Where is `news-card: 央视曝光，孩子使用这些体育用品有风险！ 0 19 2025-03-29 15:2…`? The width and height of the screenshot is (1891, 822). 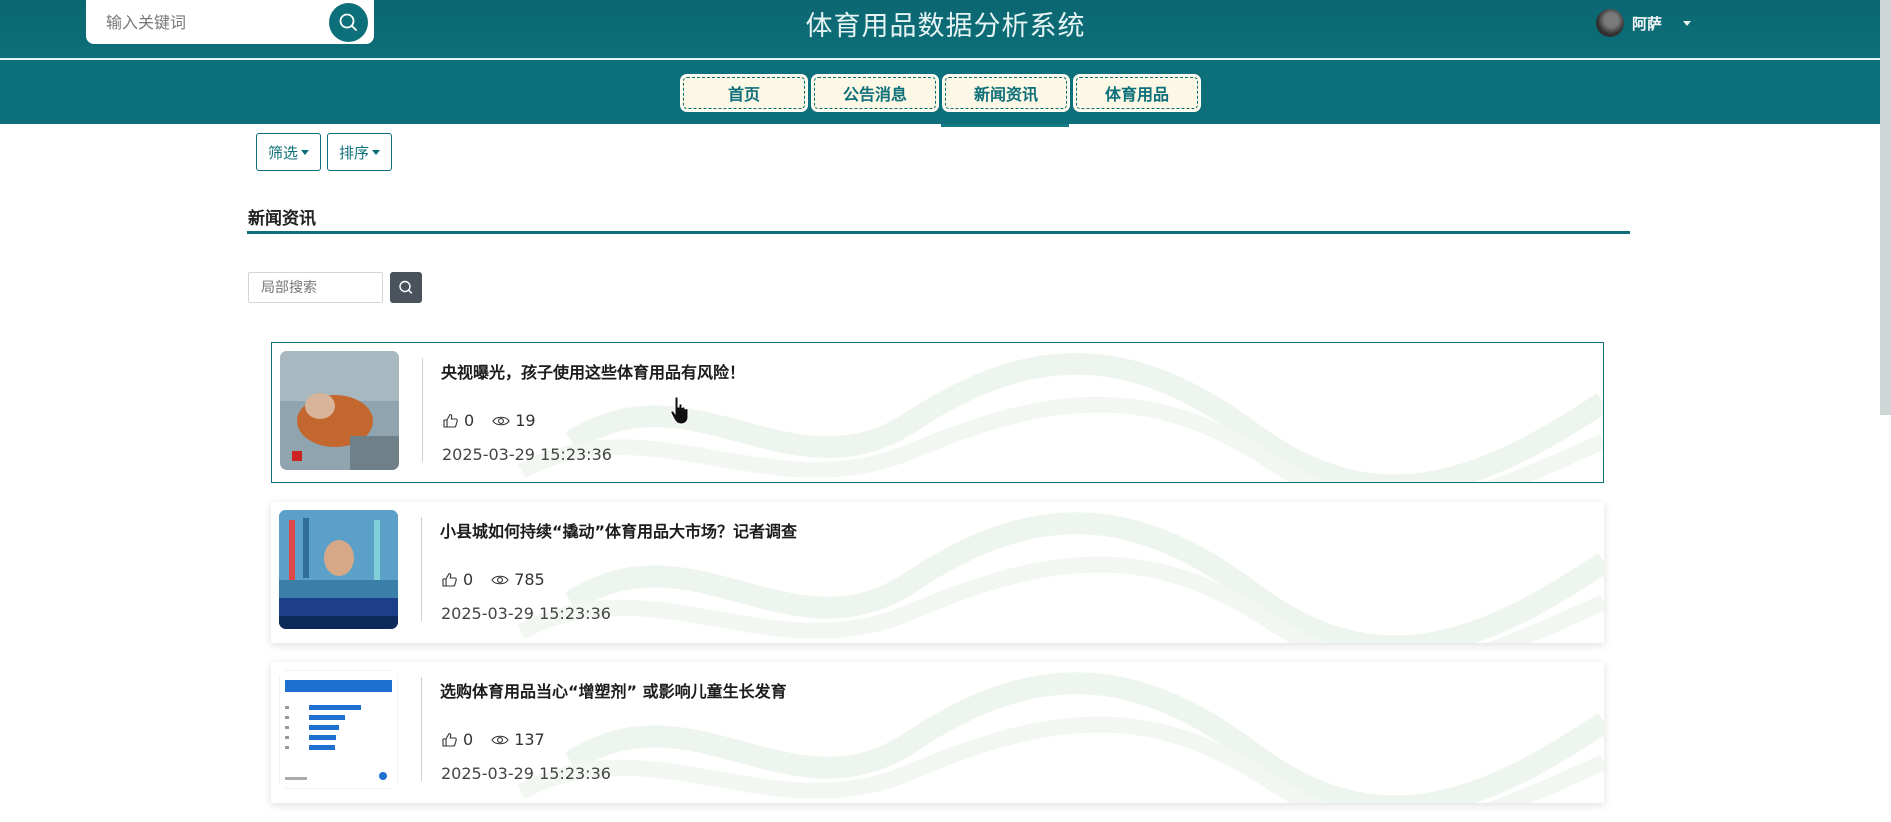
news-card: 央视曝光，孩子使用这些体育用品有风险！ 0 19 2025-03-29 15:2… is located at coordinates (937, 412).